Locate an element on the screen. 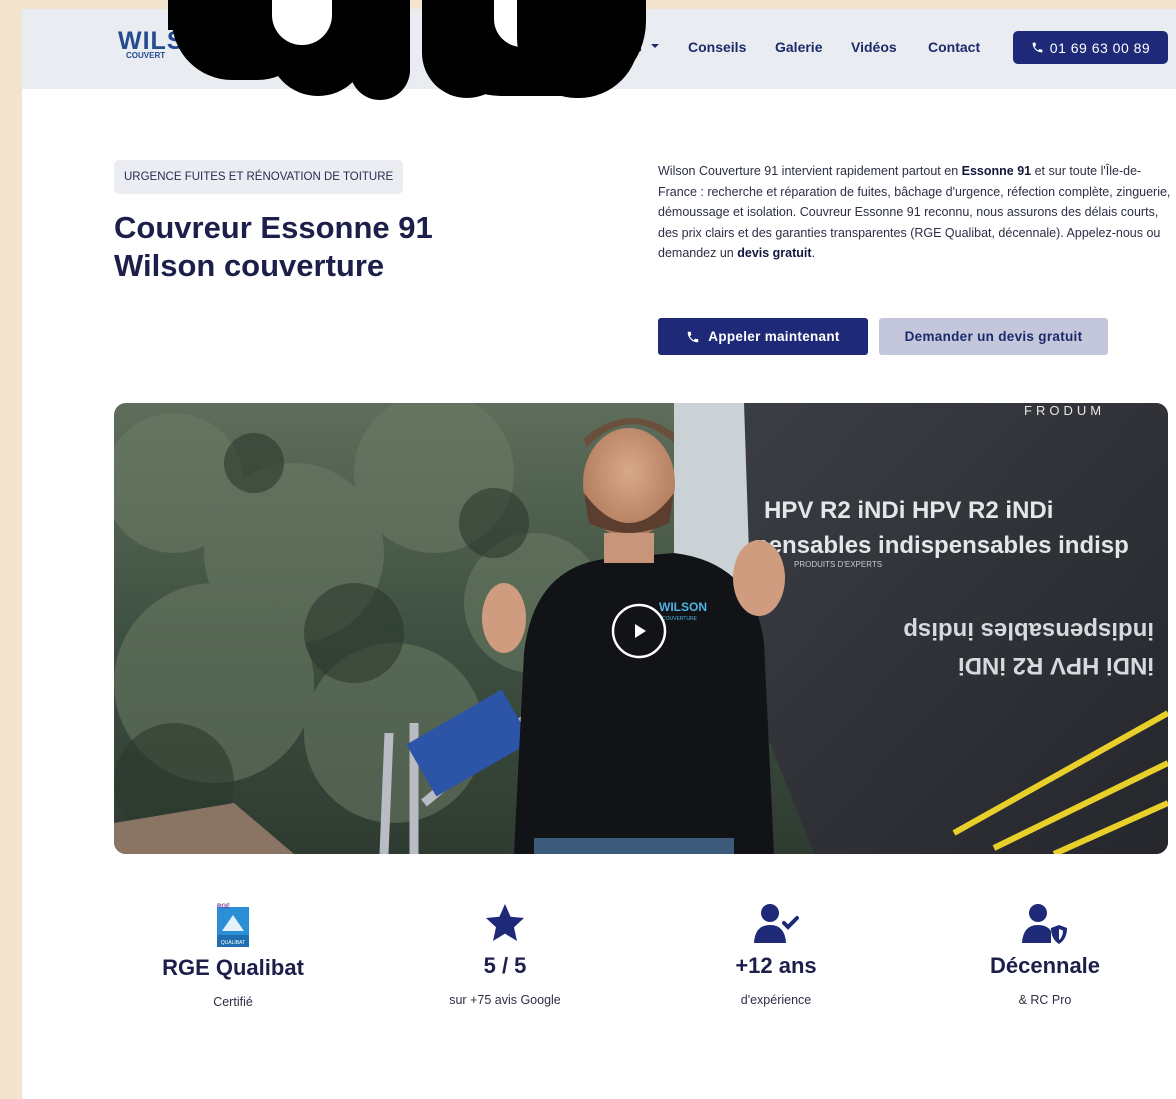 The height and width of the screenshot is (1099, 1176). svg-text: indispensables indisp is located at coordinates (1028, 630).